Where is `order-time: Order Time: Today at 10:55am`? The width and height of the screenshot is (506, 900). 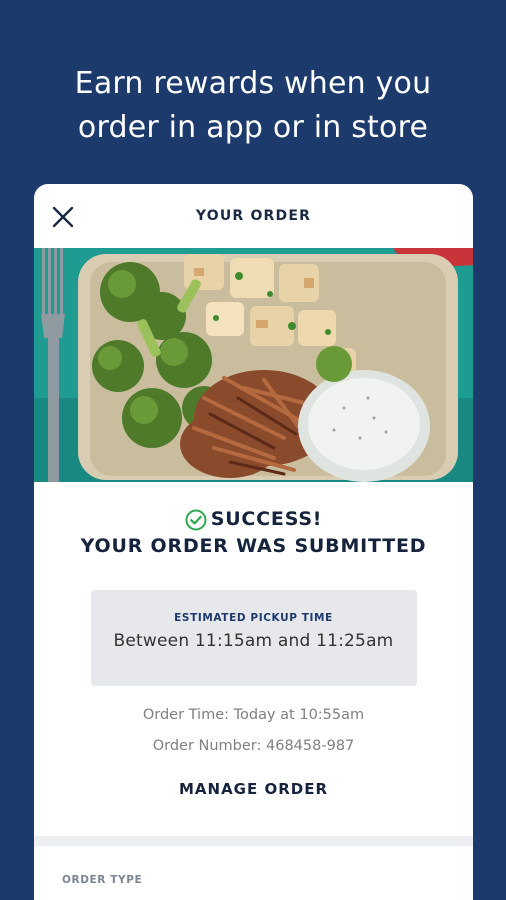 order-time: Order Time: Today at 10:55am is located at coordinates (253, 715).